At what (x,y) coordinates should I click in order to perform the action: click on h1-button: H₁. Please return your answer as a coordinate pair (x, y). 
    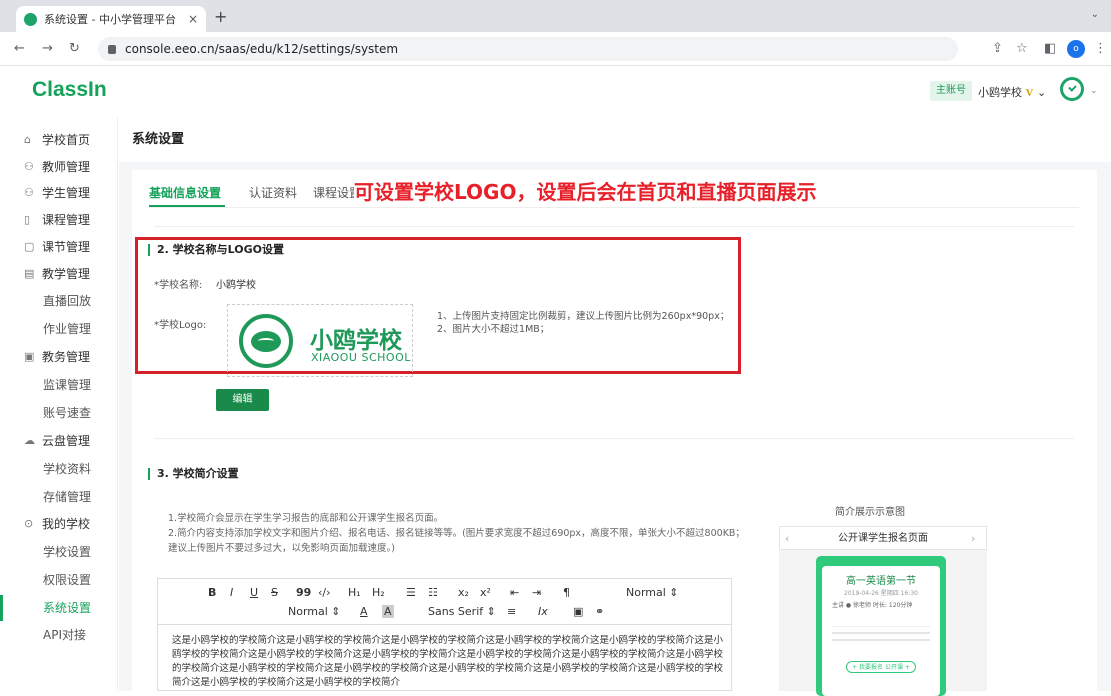
    Looking at the image, I should click on (354, 592).